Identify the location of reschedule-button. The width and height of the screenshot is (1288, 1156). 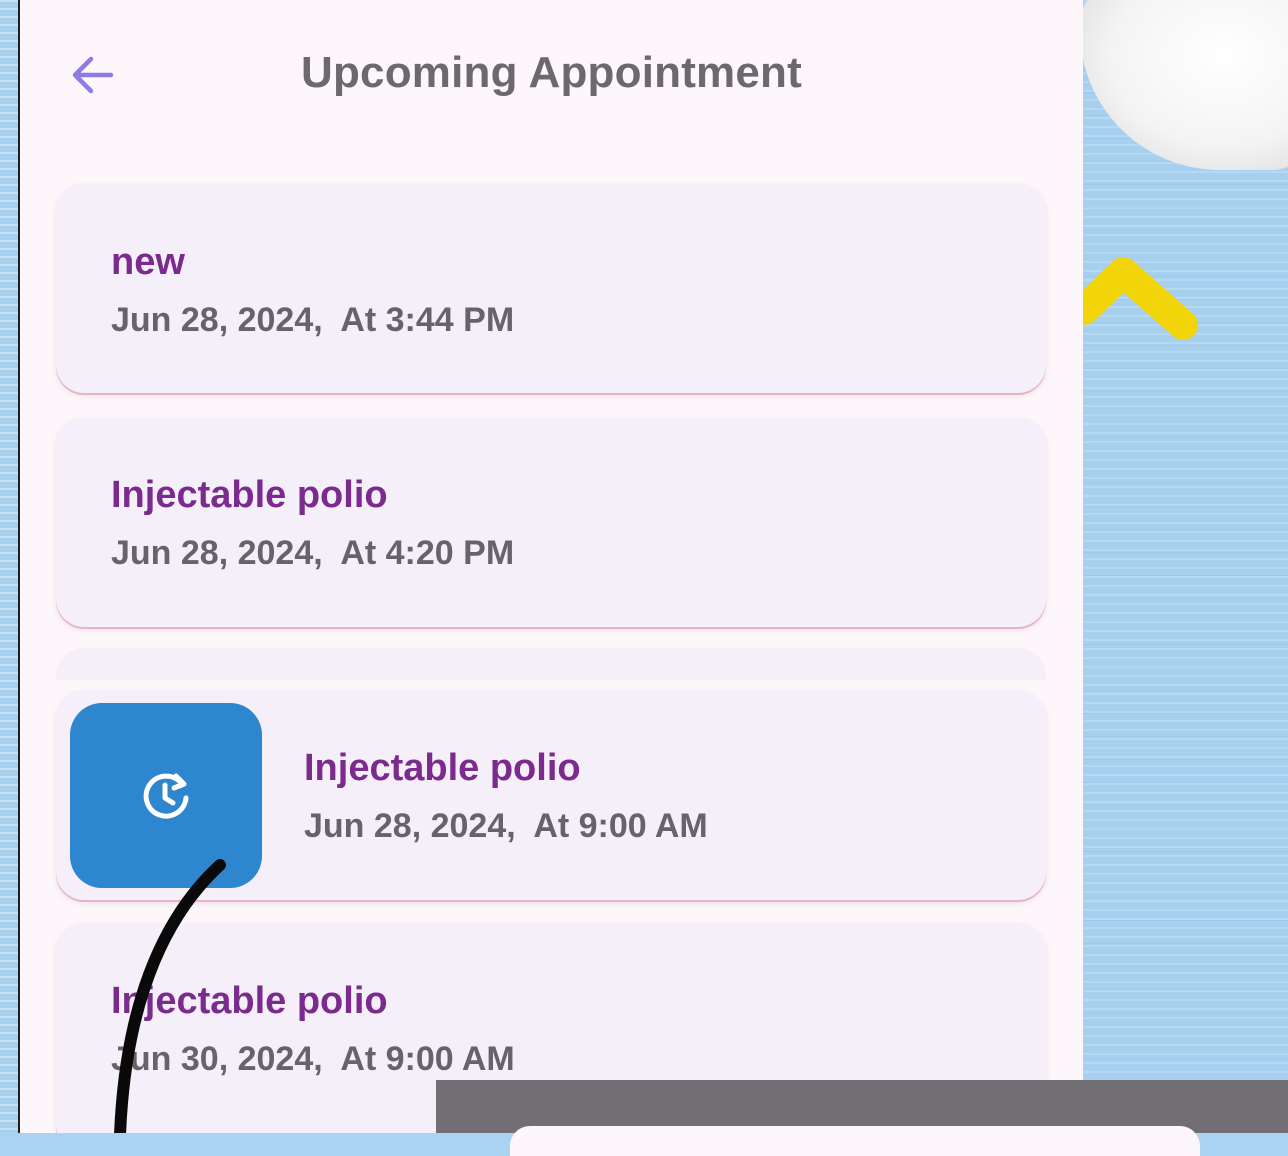
(166, 795).